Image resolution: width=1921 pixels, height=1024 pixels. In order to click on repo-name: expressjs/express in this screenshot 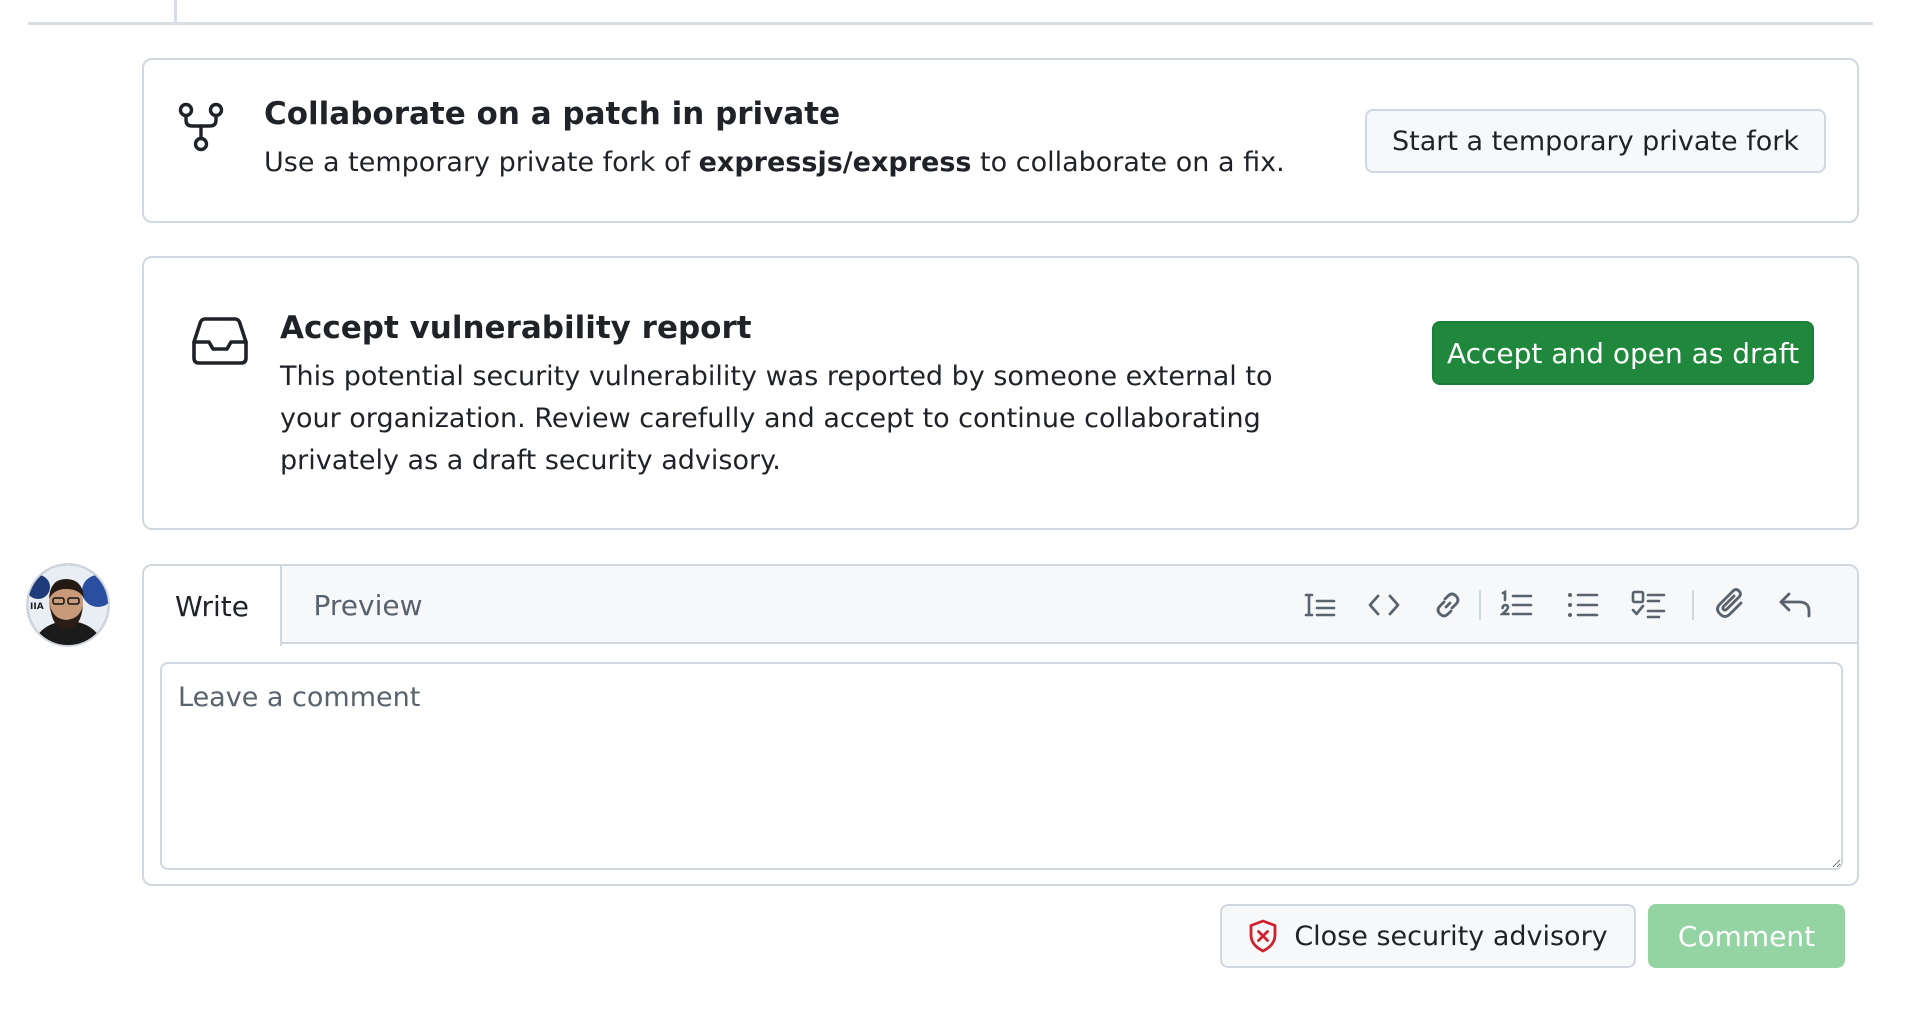, I will do `click(835, 162)`.